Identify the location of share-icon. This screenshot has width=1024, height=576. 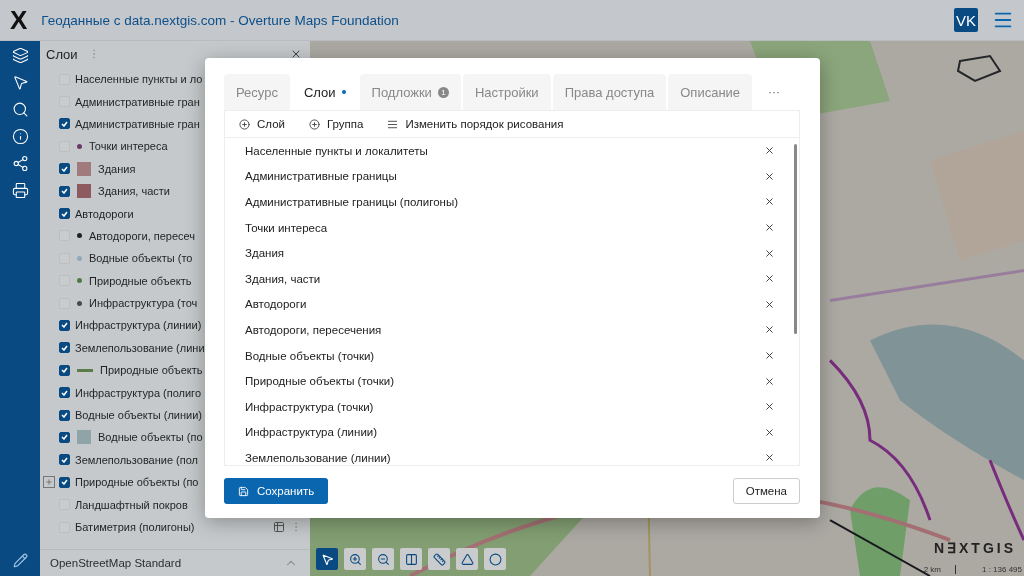
(20, 163).